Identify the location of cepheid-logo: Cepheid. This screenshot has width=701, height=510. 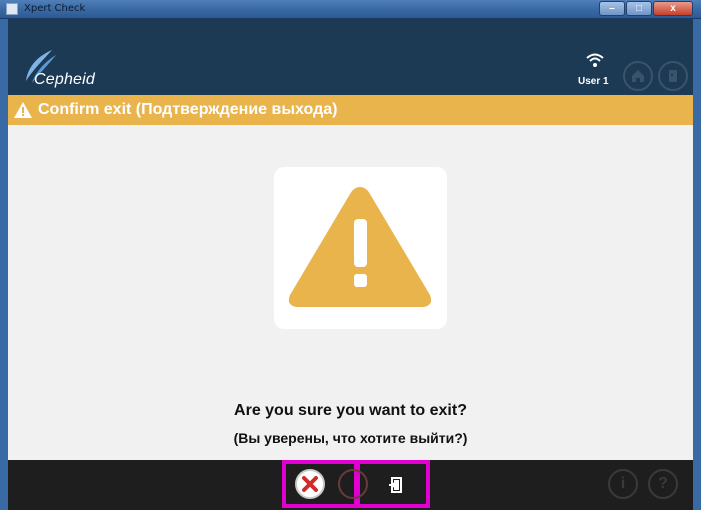
(82, 69).